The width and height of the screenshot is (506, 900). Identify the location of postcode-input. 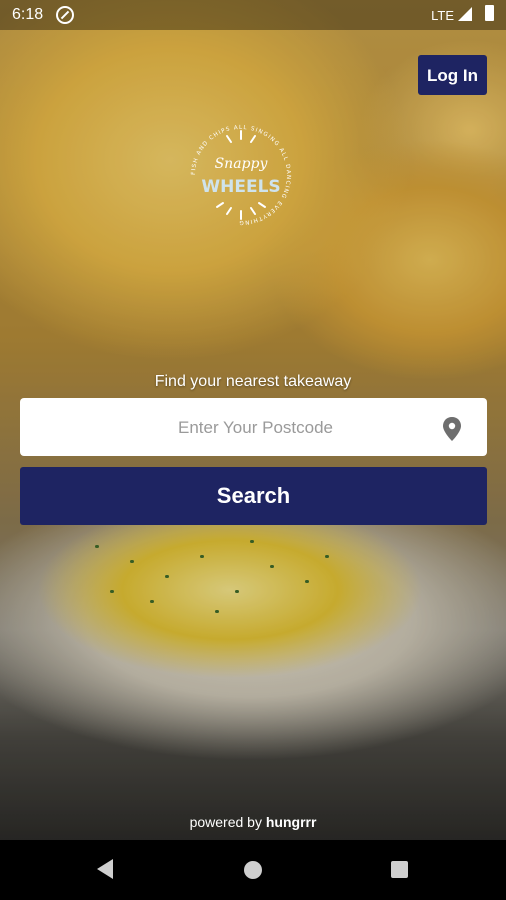
(255, 428).